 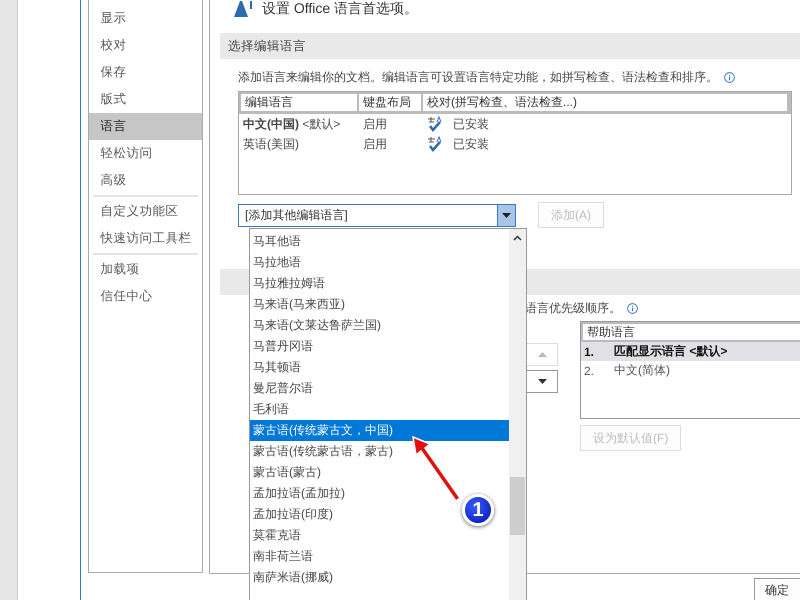 What do you see at coordinates (297, 493) in the screenshot?
I see `dropdown-option: 孟加拉语(孟加拉)` at bounding box center [297, 493].